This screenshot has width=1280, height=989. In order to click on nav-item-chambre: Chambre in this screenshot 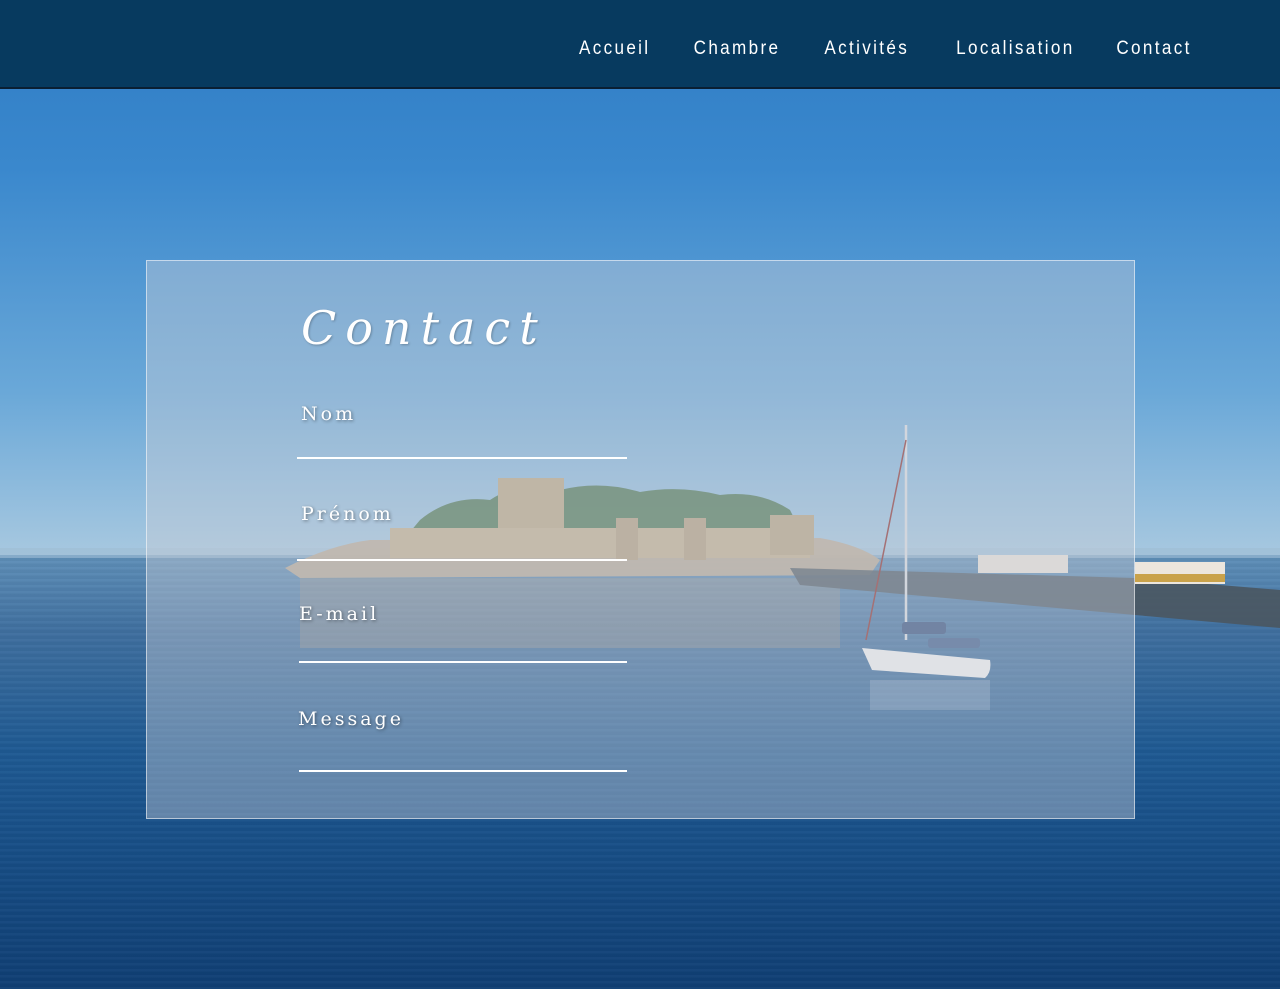, I will do `click(737, 49)`.